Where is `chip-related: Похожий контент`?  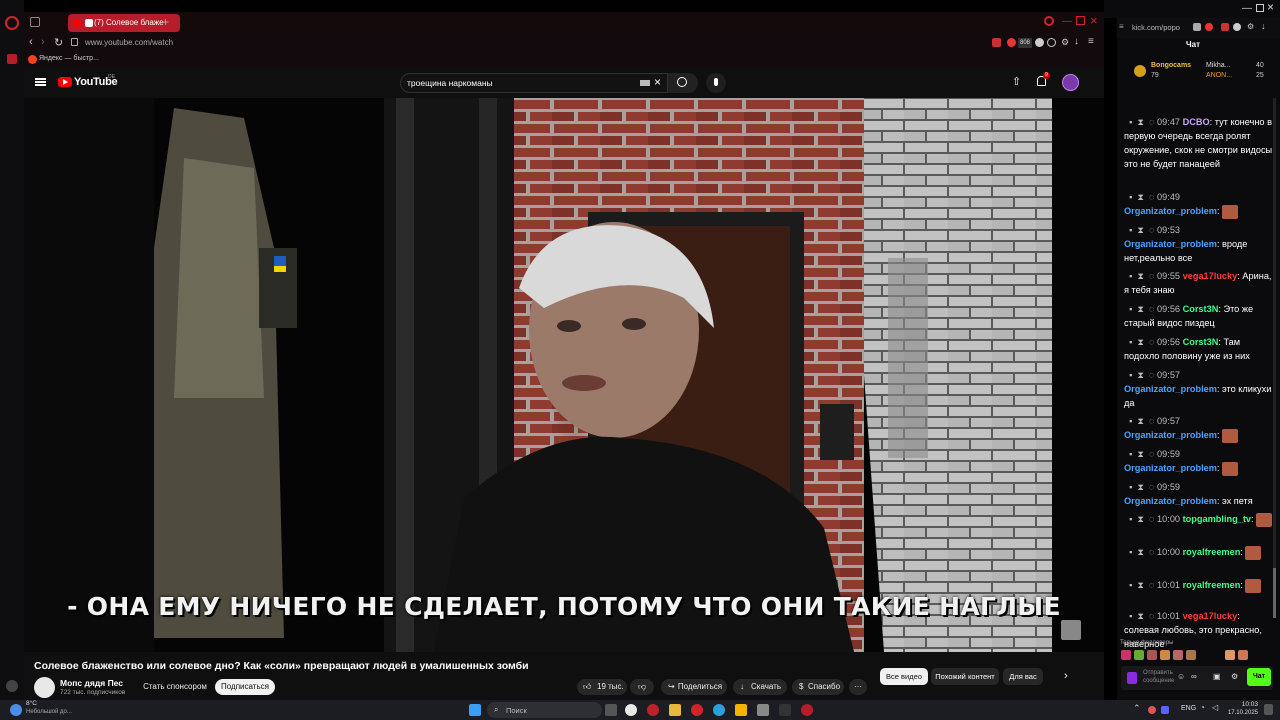
chip-related: Похожий контент is located at coordinates (965, 676).